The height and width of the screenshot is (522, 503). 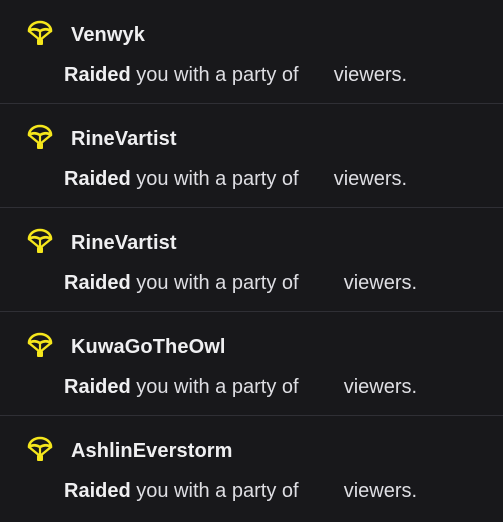 What do you see at coordinates (148, 347) in the screenshot?
I see `raider-username: KuwaGoTheOwl` at bounding box center [148, 347].